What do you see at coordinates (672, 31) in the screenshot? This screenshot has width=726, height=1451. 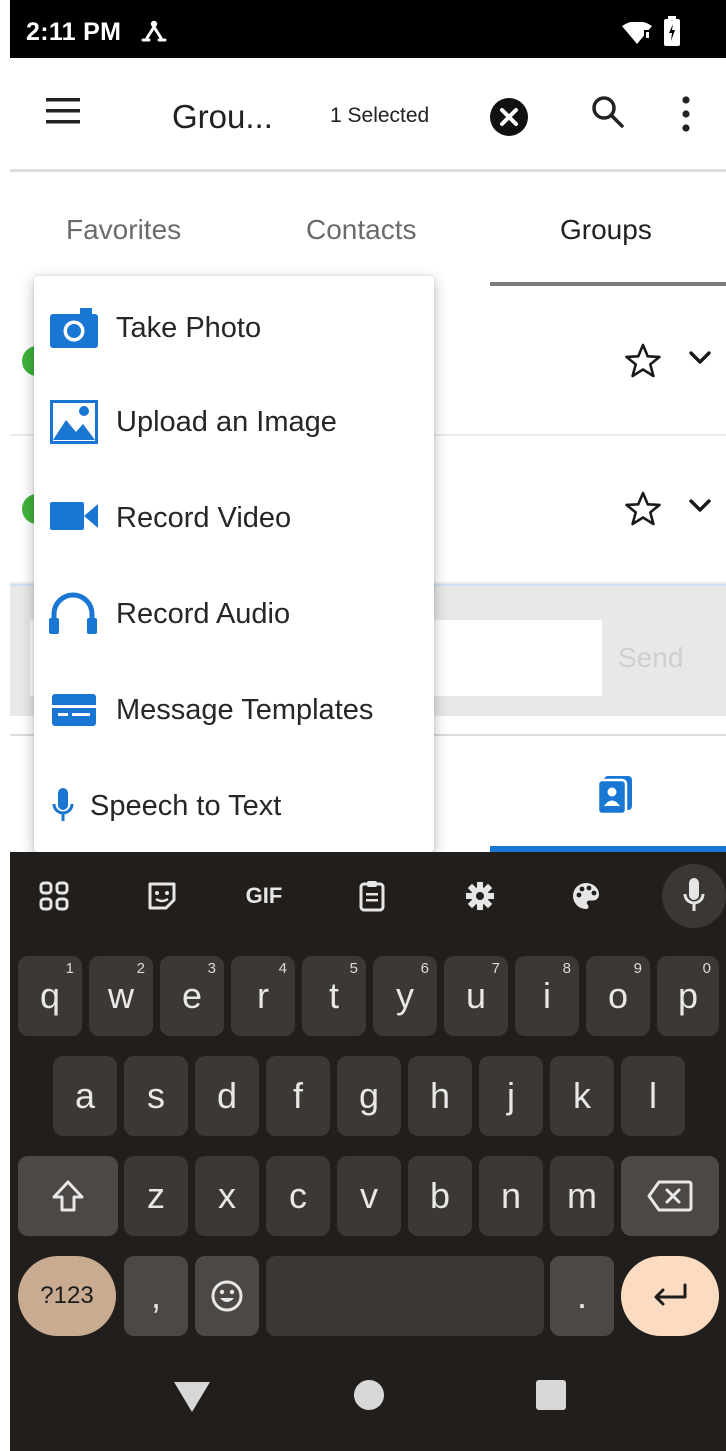 I see `battery-icon` at bounding box center [672, 31].